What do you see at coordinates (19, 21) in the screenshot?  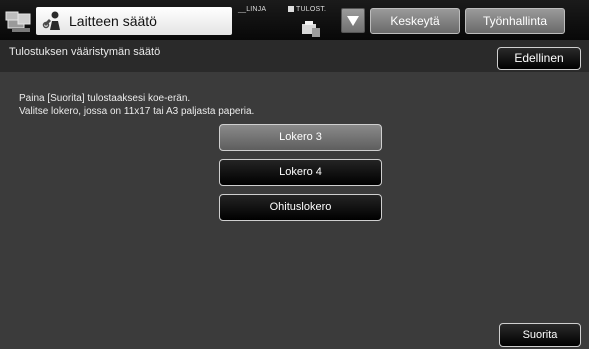 I see `device-settings-icon` at bounding box center [19, 21].